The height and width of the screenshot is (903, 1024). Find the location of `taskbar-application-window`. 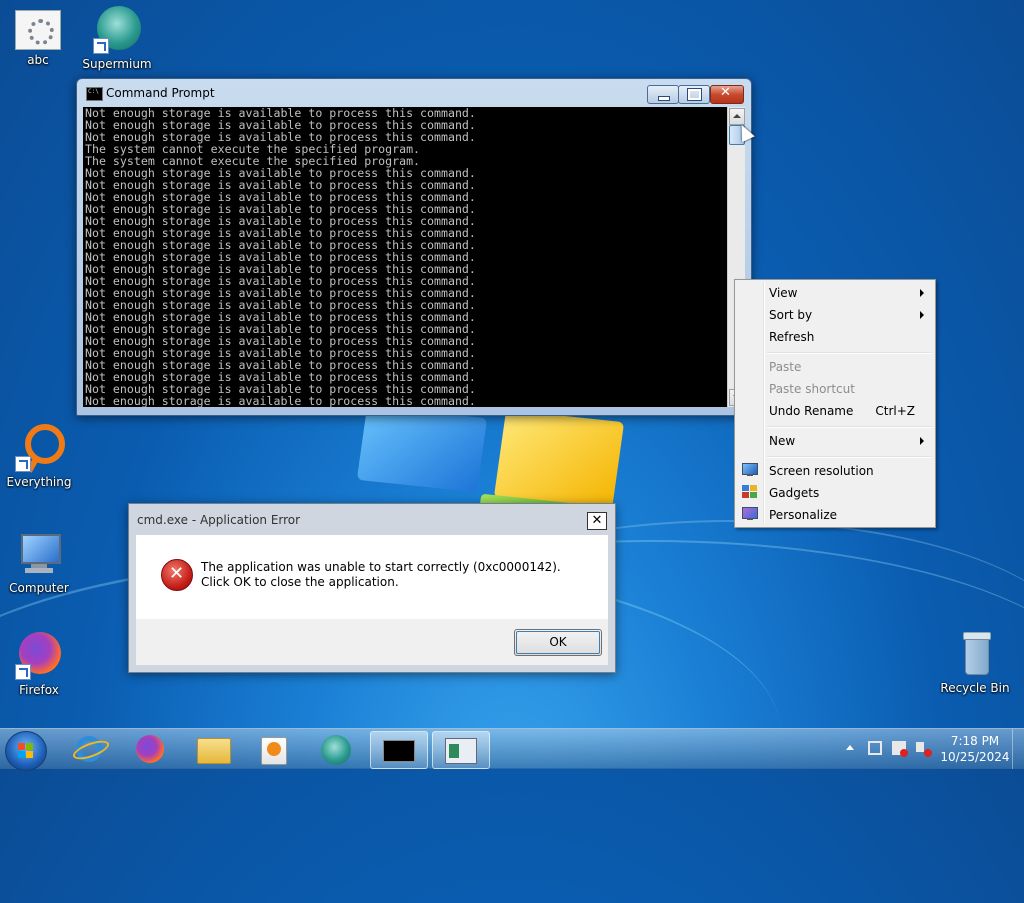

taskbar-application-window is located at coordinates (461, 750).